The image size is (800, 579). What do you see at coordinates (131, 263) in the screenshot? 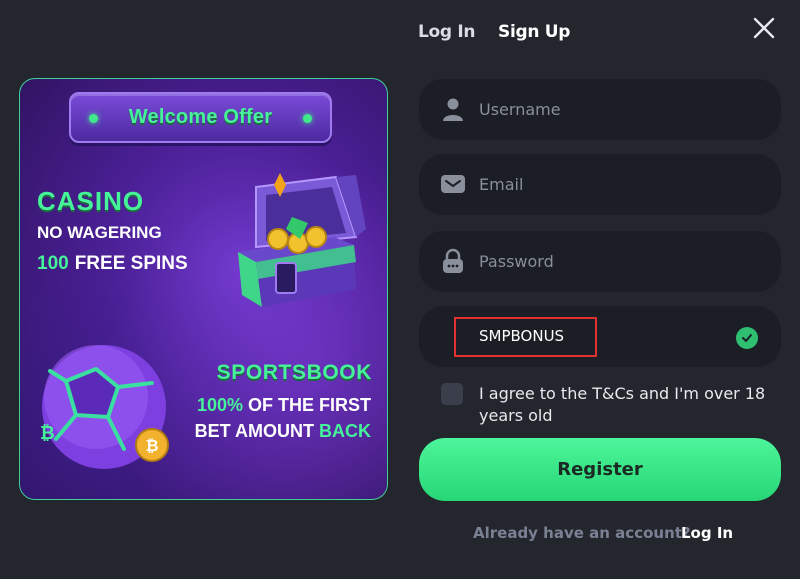
I see `free-spins-label: FREE SPINS` at bounding box center [131, 263].